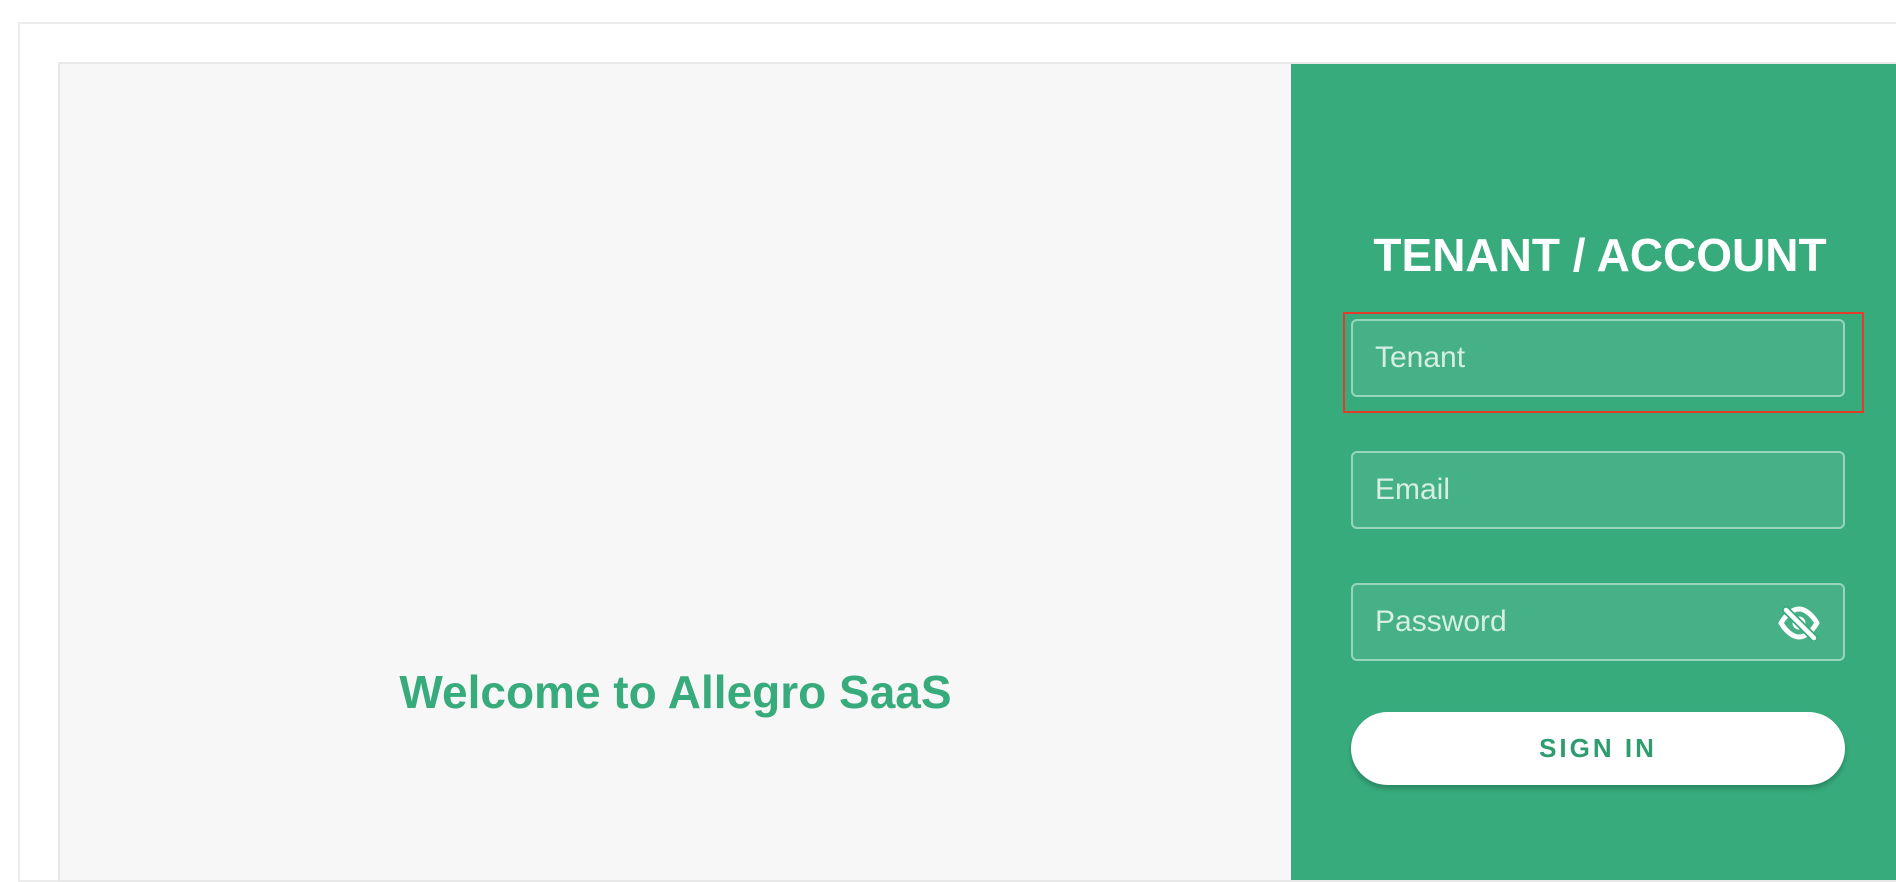 This screenshot has height=882, width=1896. I want to click on tenant-input, so click(1598, 358).